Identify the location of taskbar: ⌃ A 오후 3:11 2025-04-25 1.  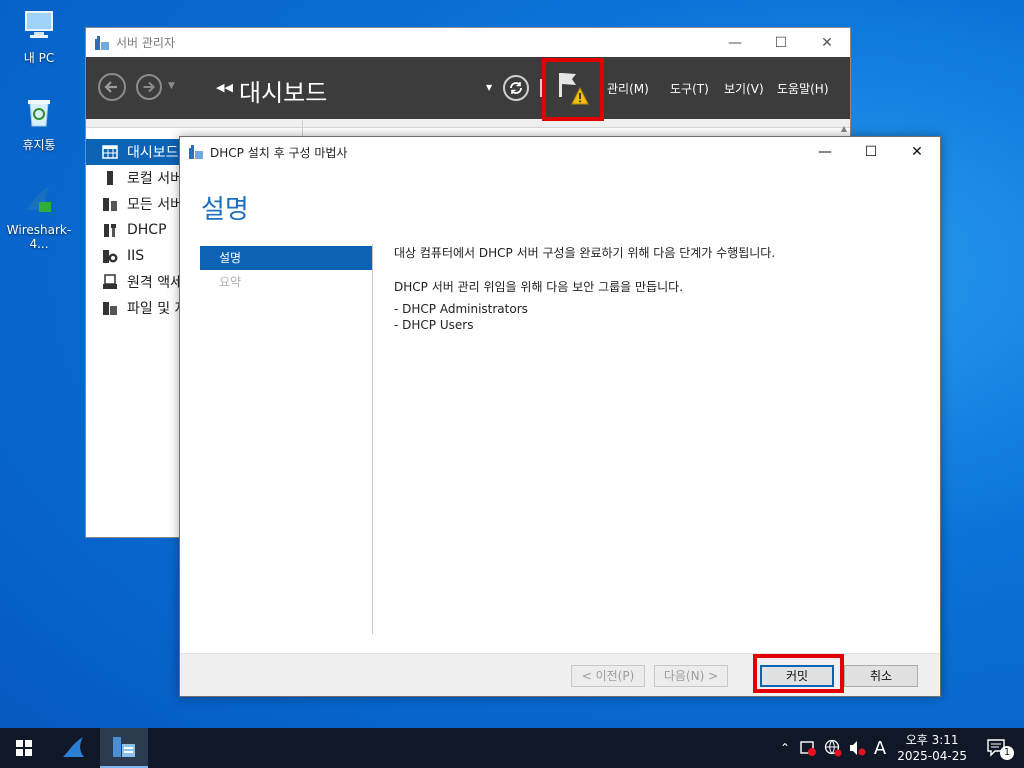
(512, 748).